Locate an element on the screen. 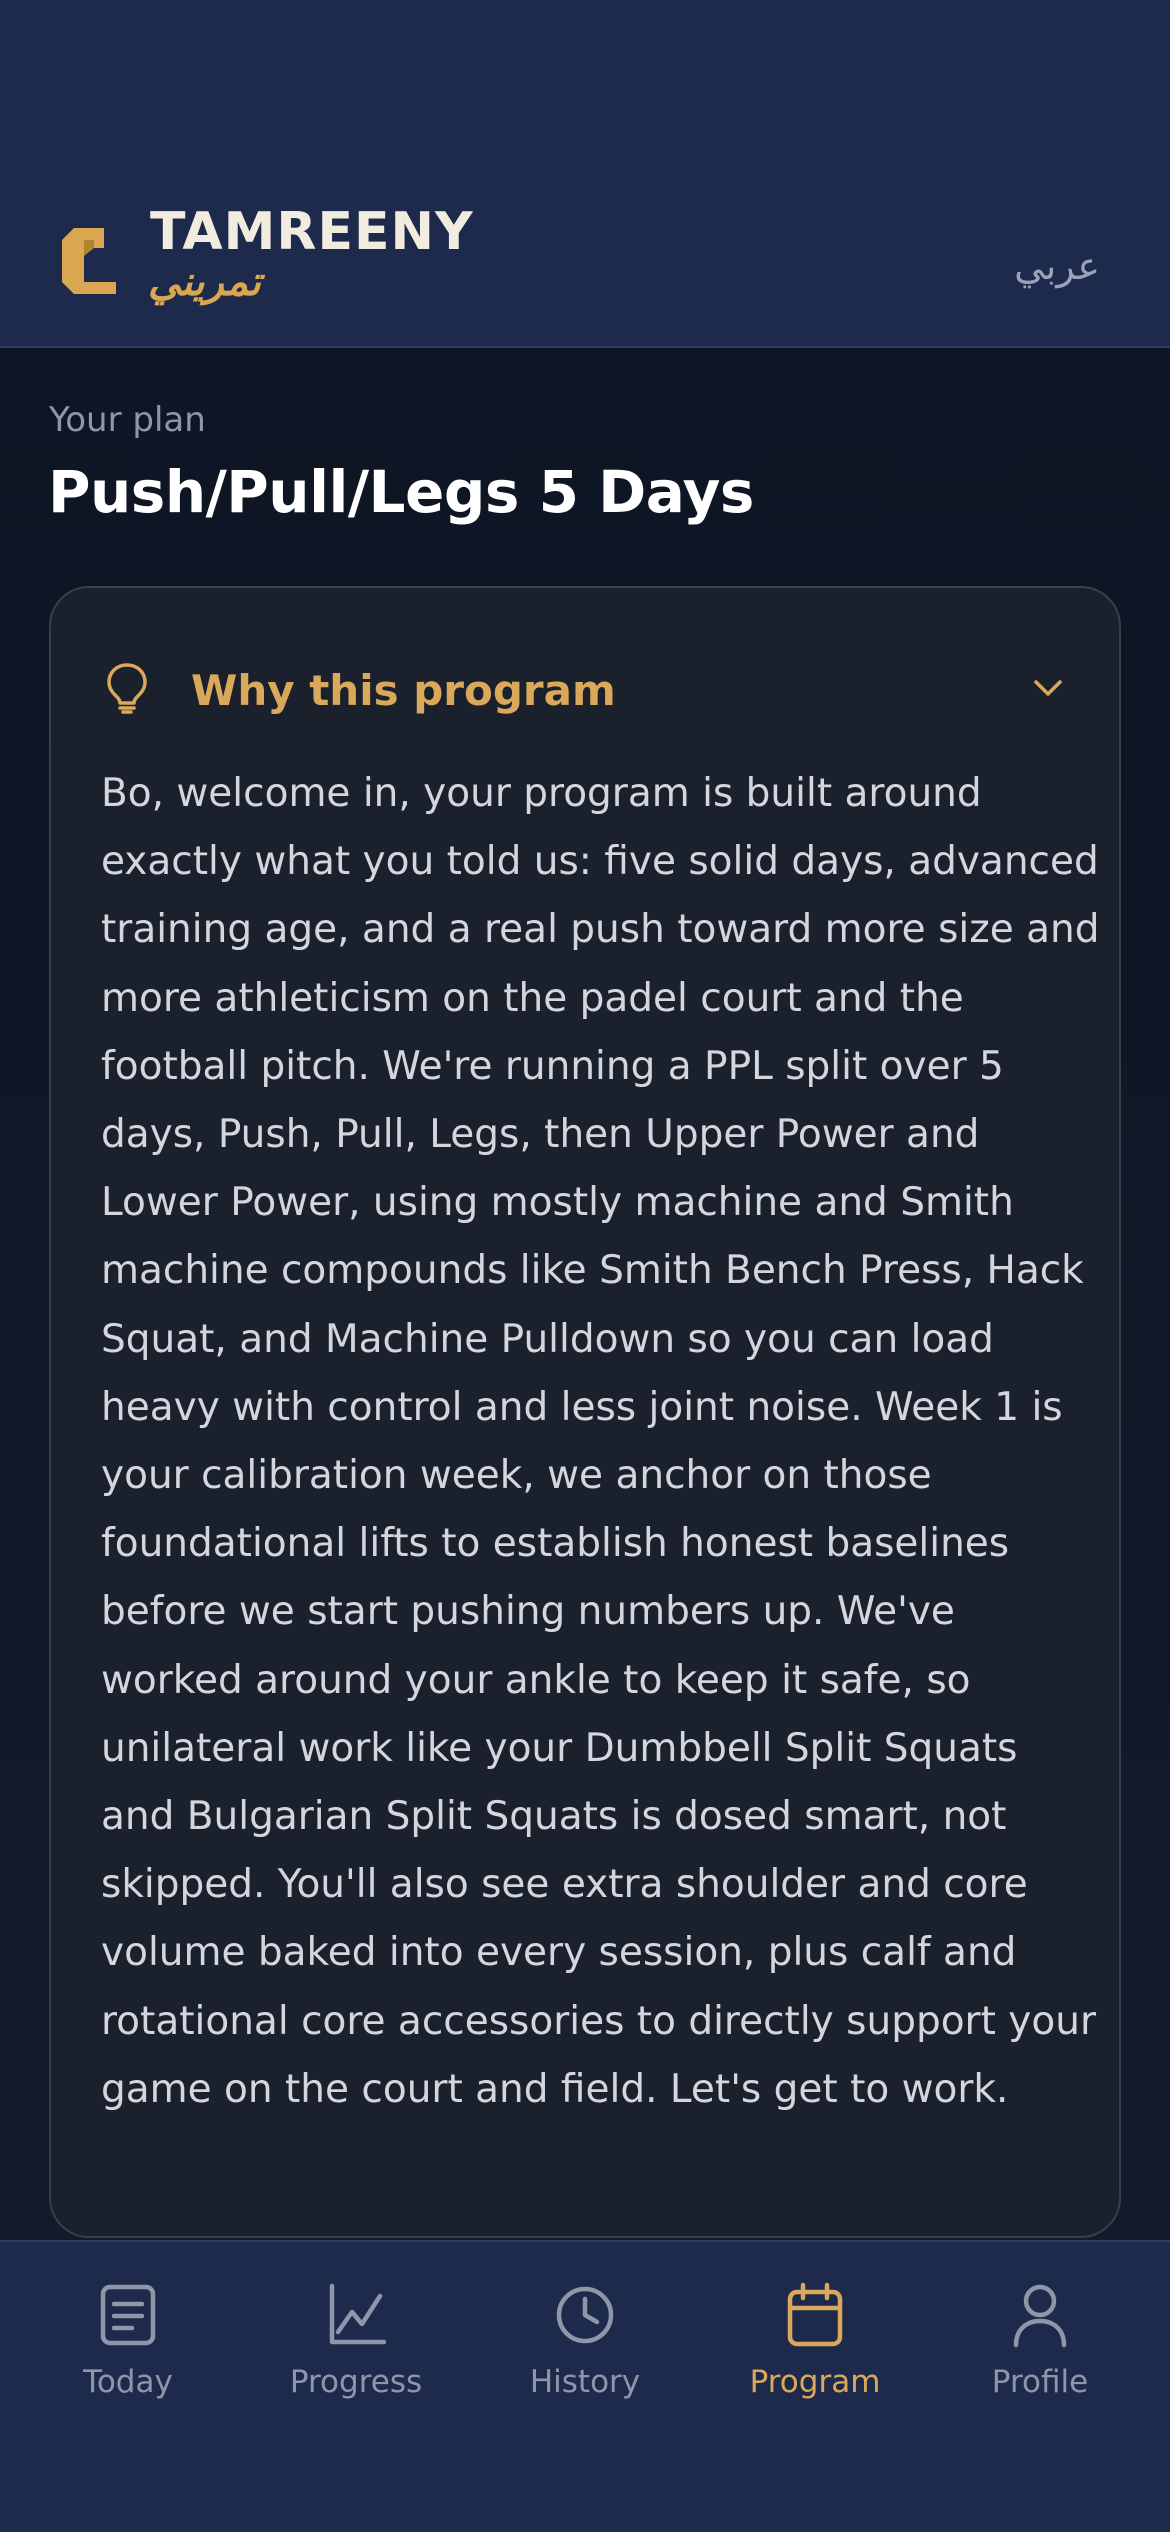 The width and height of the screenshot is (1170, 2532). plan-eyebrow: Your plan is located at coordinates (127, 420).